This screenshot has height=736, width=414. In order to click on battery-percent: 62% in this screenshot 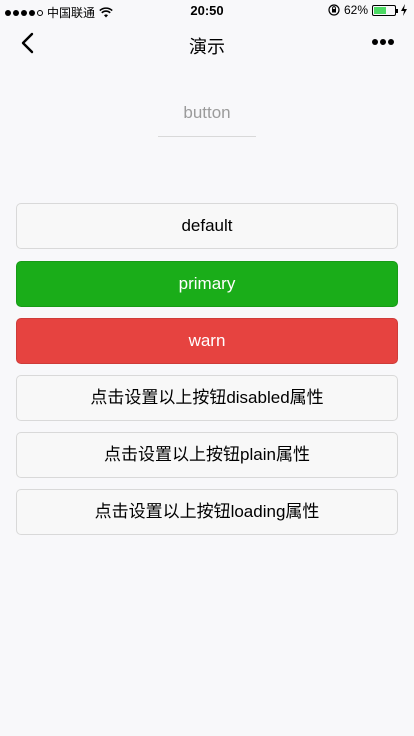, I will do `click(355, 10)`.